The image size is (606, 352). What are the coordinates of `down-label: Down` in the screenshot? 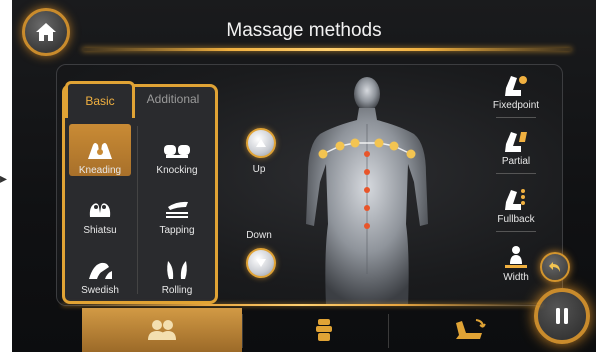 It's located at (259, 235).